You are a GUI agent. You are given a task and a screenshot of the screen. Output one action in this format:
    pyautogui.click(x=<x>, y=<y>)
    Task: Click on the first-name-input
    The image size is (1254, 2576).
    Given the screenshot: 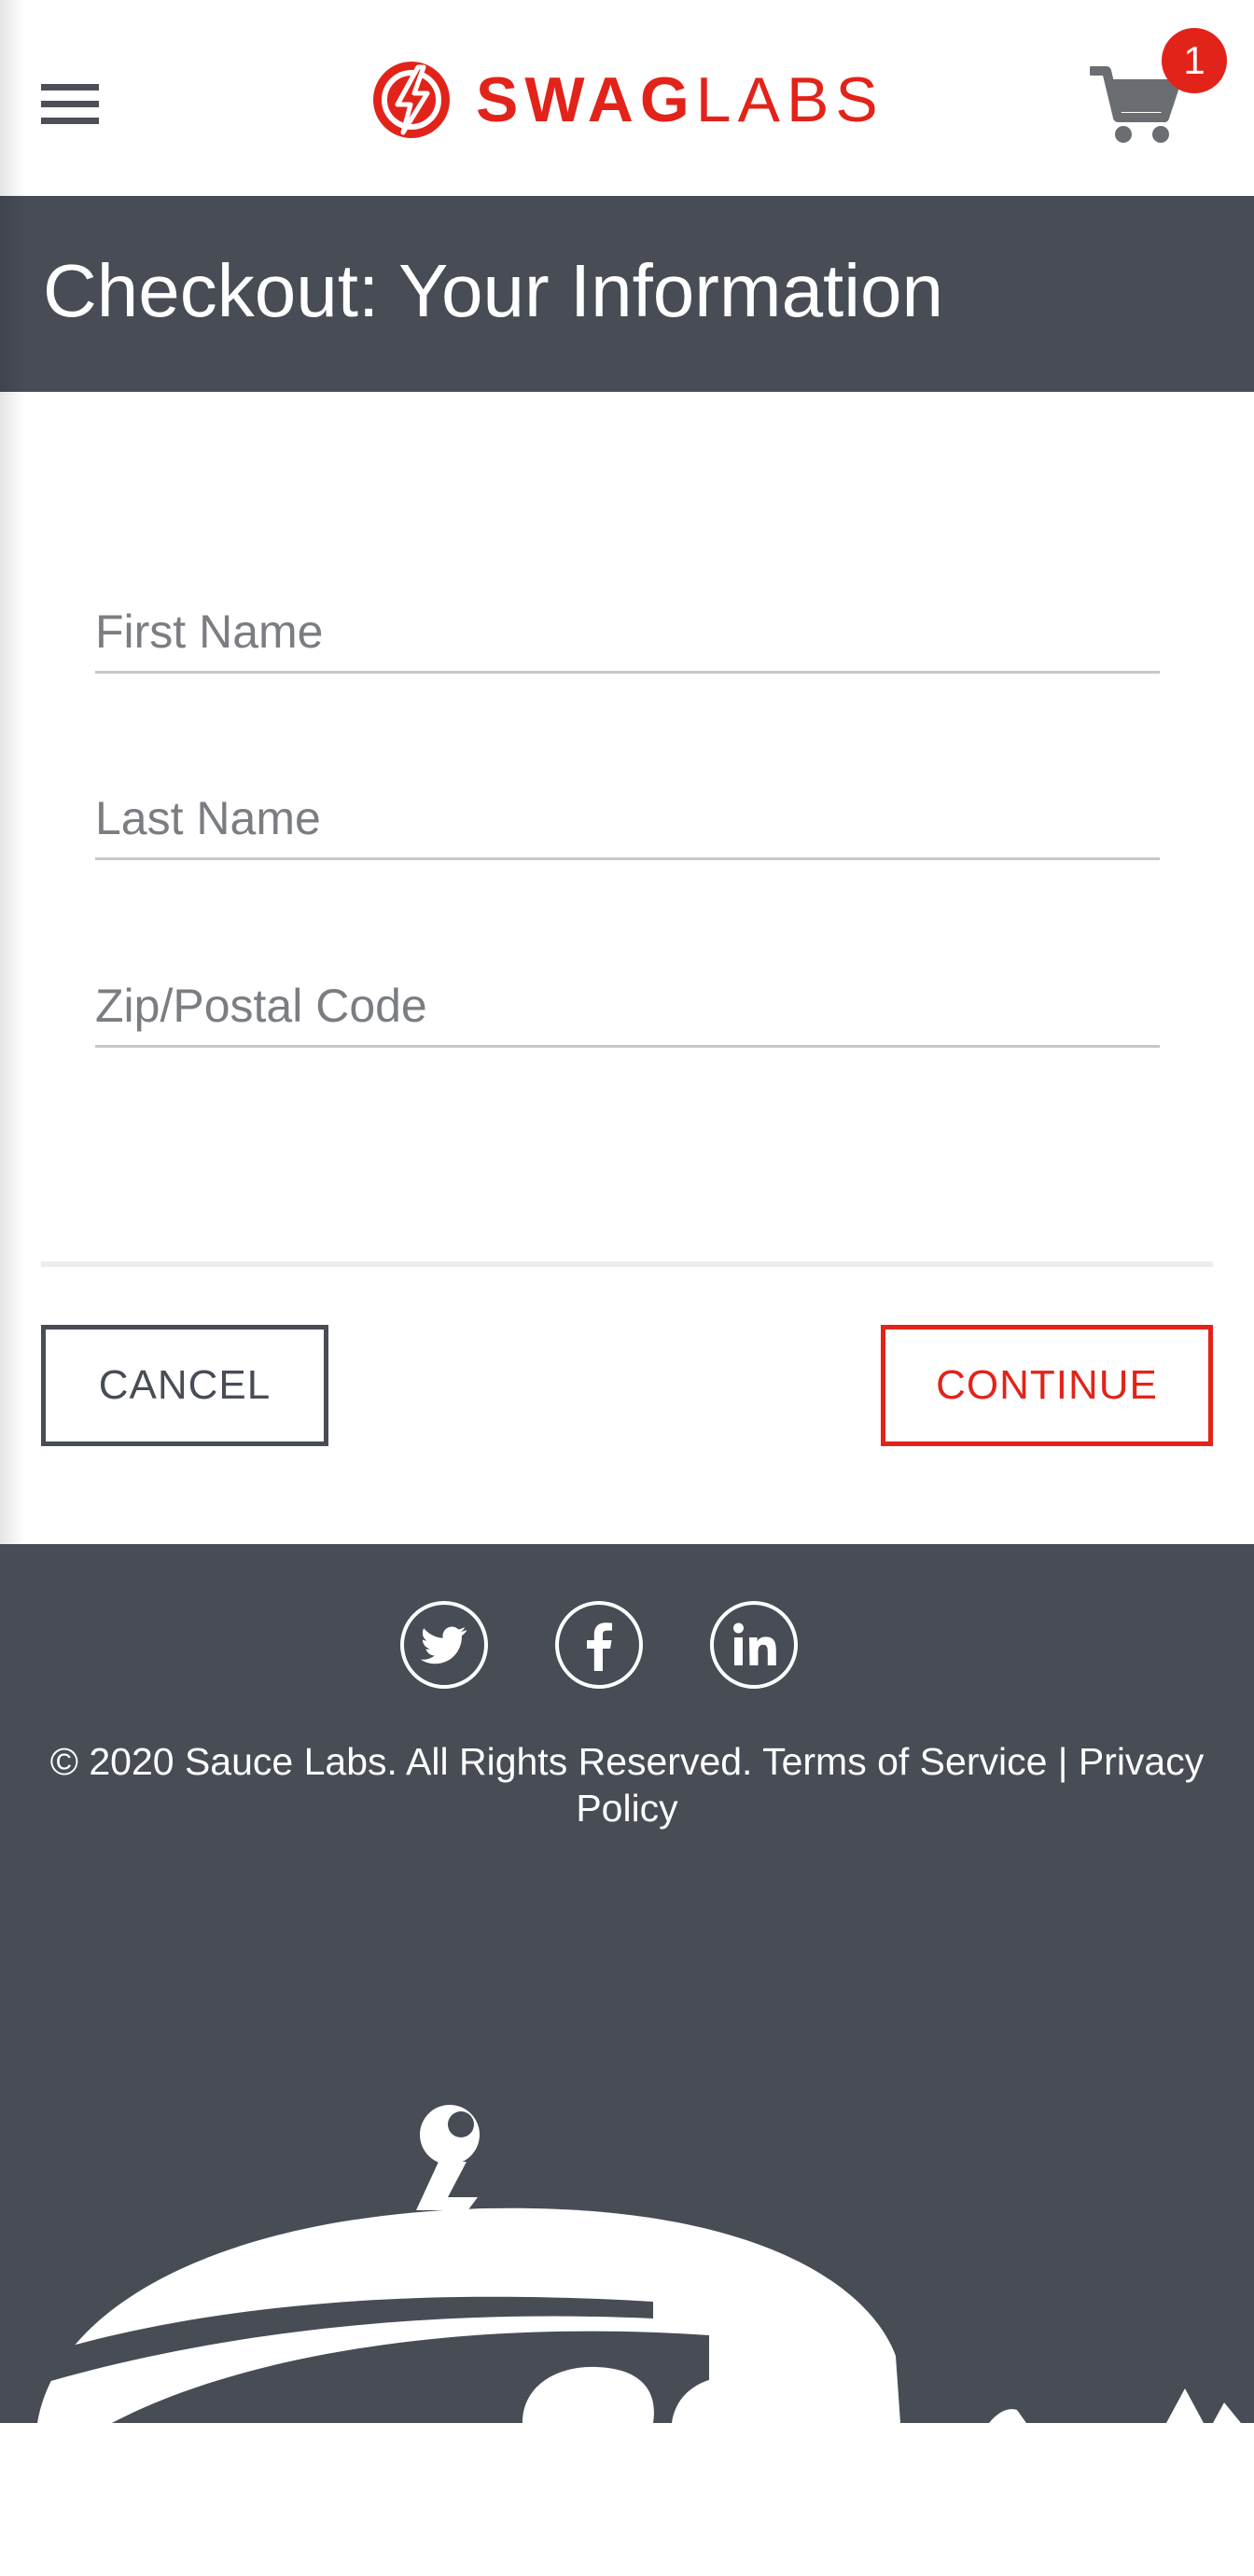 What is the action you would take?
    pyautogui.click(x=627, y=625)
    